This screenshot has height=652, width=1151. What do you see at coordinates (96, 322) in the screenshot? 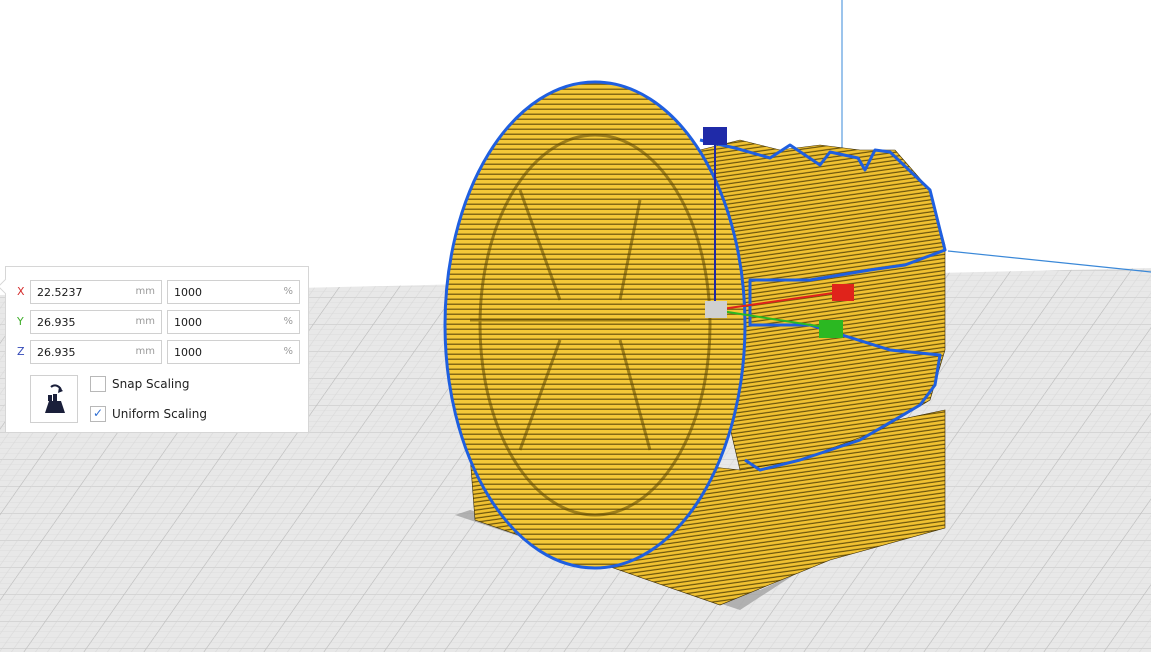
I see `size-y-input: 26.935 mm` at bounding box center [96, 322].